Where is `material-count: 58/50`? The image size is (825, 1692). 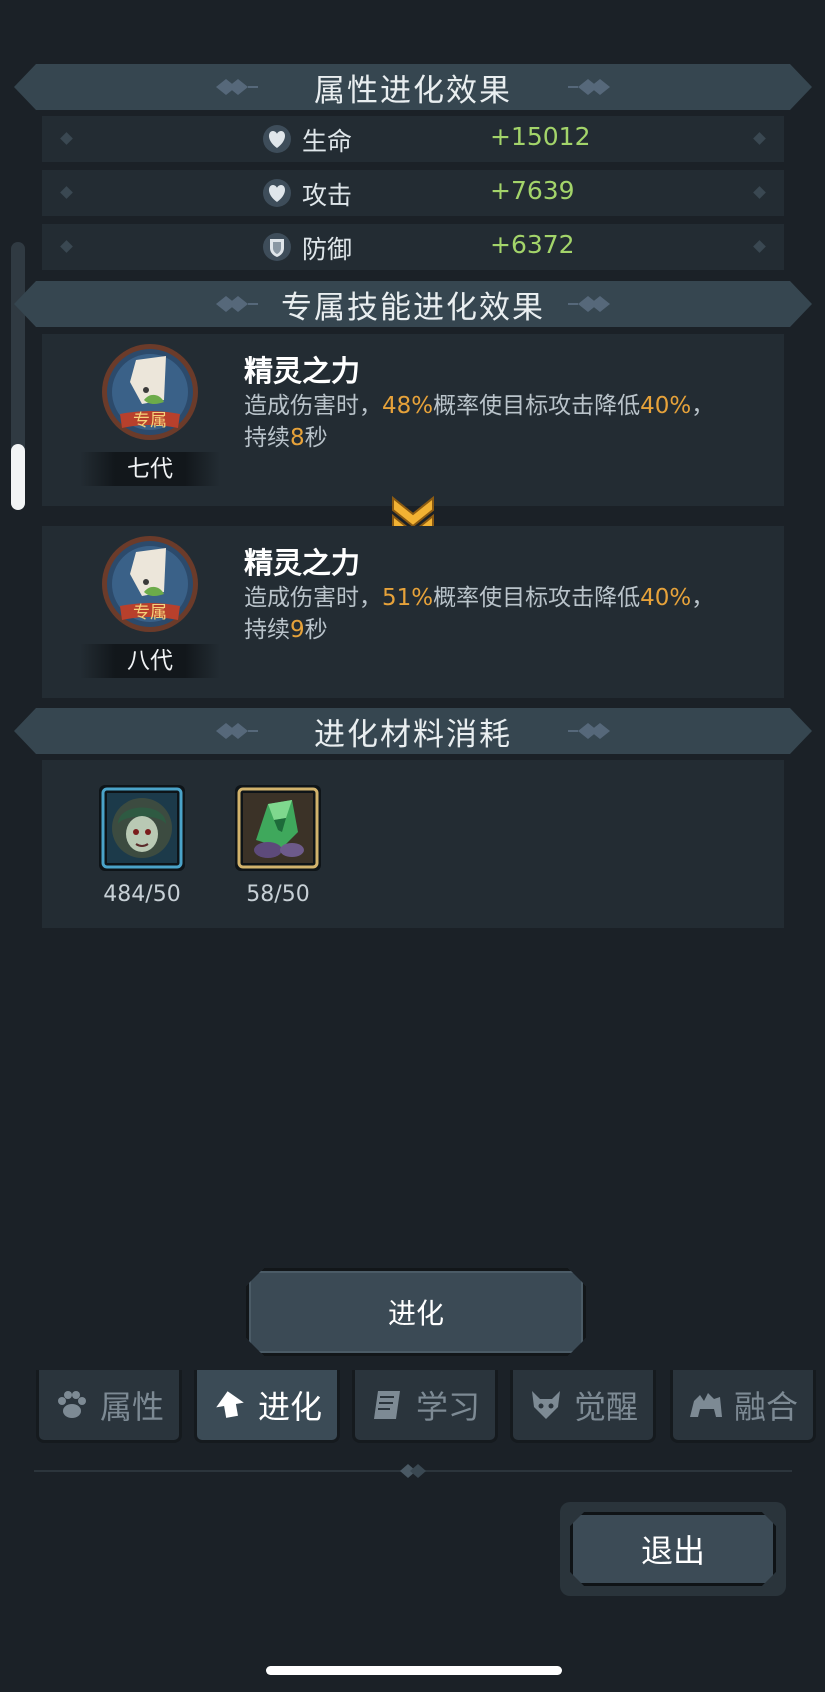 material-count: 58/50 is located at coordinates (278, 894).